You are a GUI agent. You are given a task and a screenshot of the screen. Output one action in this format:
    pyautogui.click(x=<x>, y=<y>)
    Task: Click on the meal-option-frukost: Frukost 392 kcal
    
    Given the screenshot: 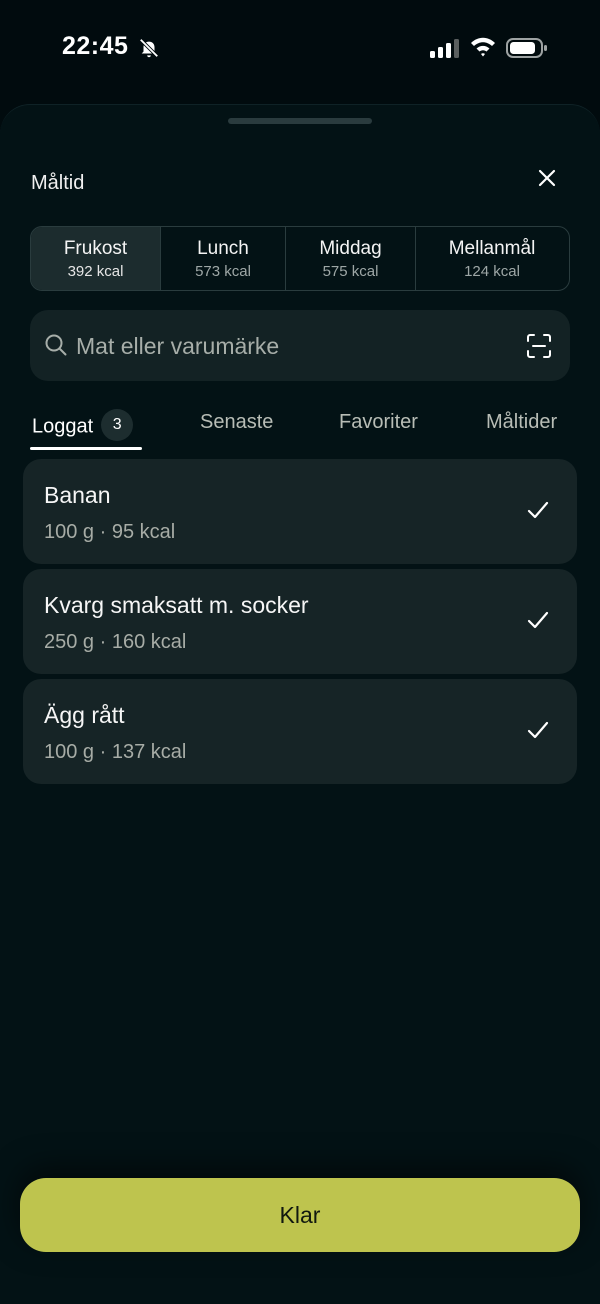 What is the action you would take?
    pyautogui.click(x=96, y=258)
    